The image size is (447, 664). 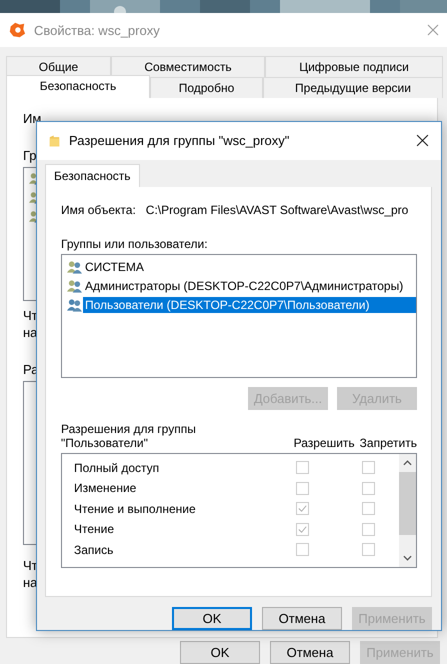 I want to click on list-item: Администраторы (DESKTOP-C22C0P7\Администраторы), so click(x=244, y=286).